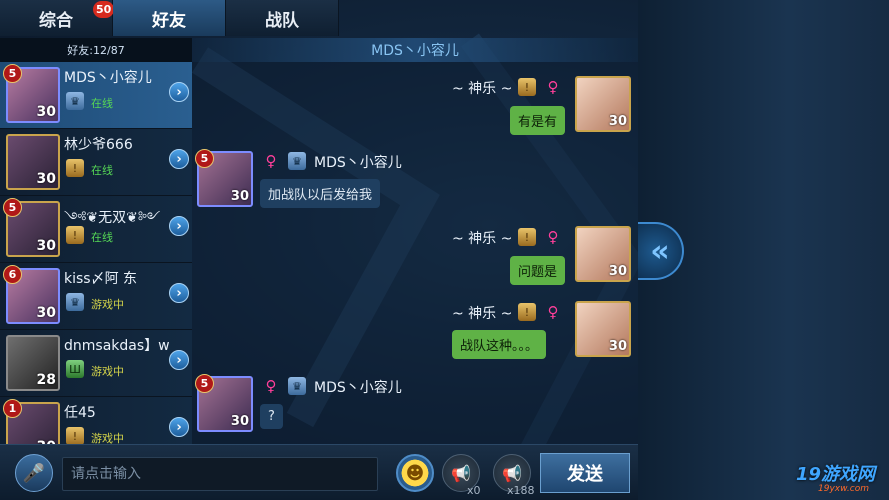 This screenshot has width=889, height=500. What do you see at coordinates (31, 421) in the screenshot?
I see `avatar: 130` at bounding box center [31, 421].